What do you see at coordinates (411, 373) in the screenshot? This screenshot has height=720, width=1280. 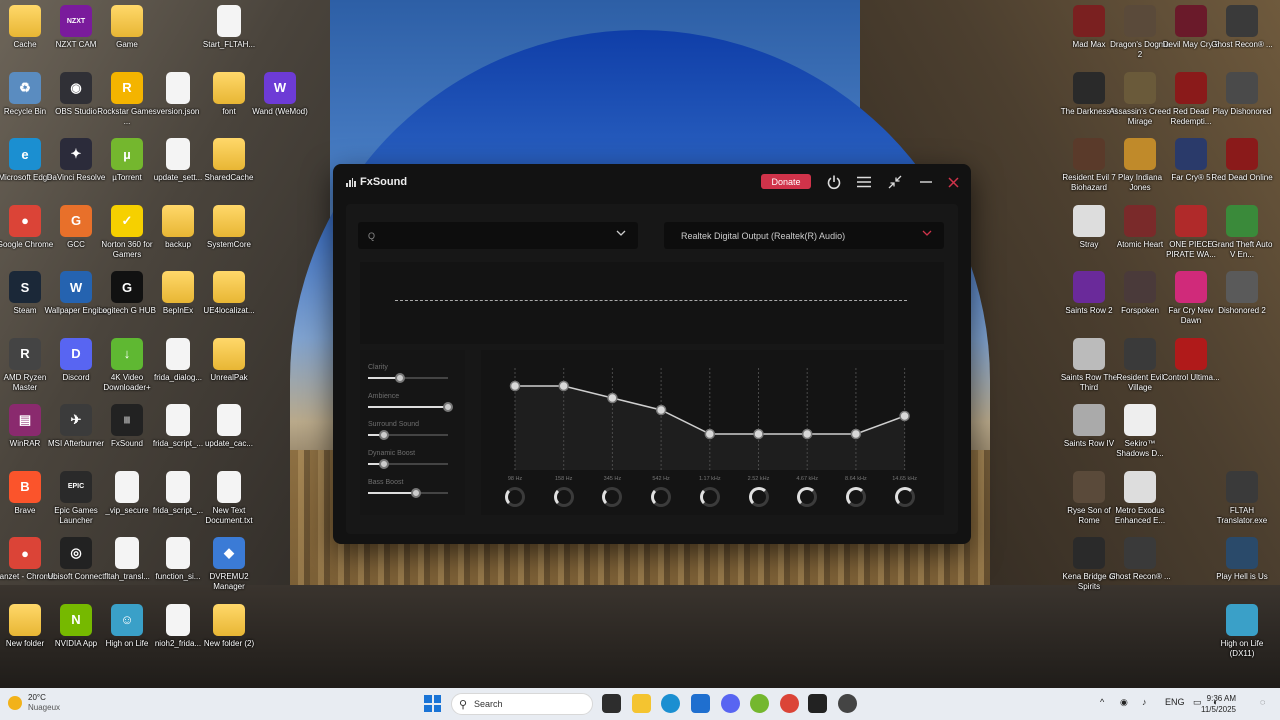 I see `effect-slider: Clarity` at bounding box center [411, 373].